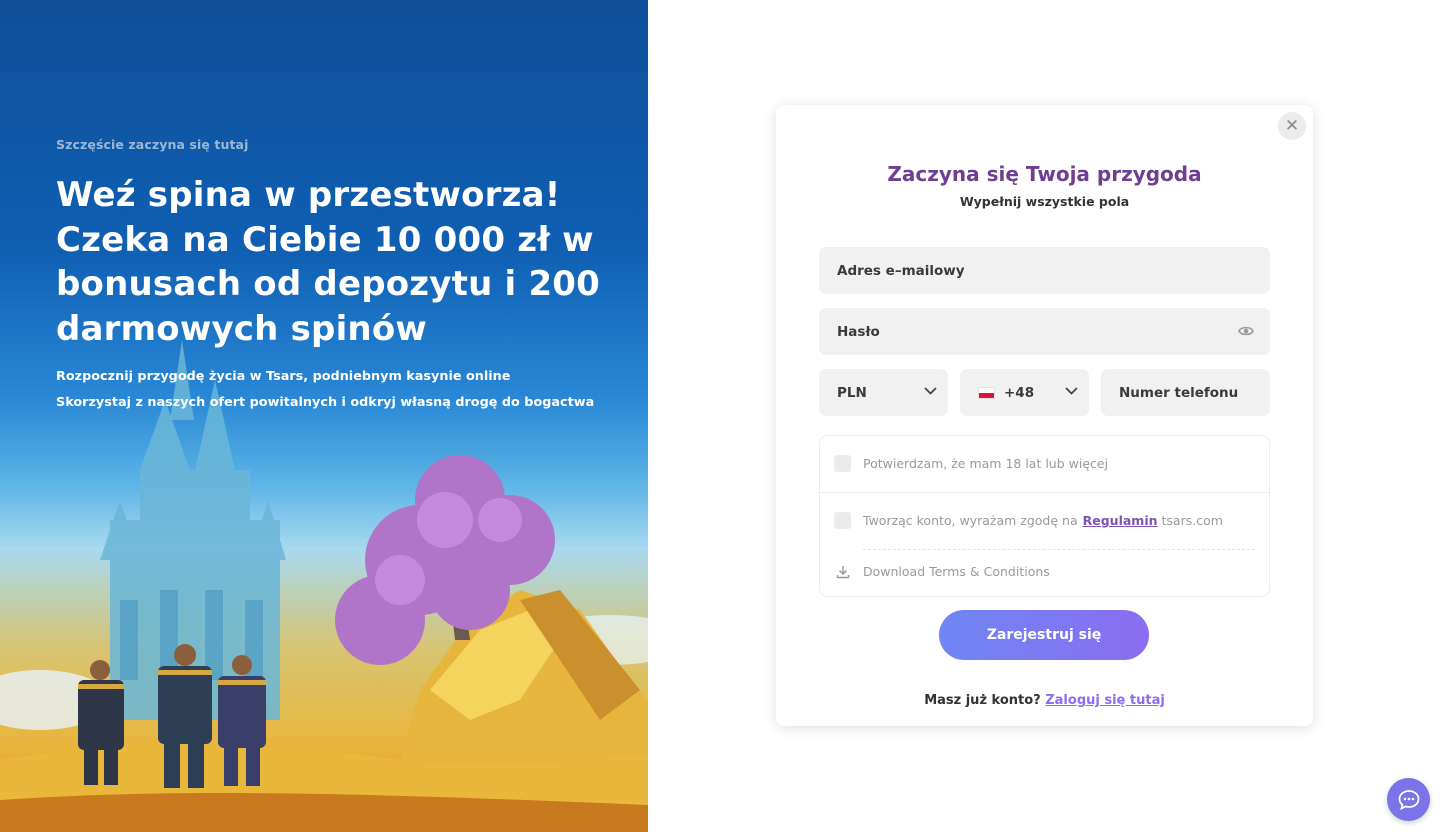 This screenshot has height=832, width=1440. Describe the element at coordinates (883, 392) in the screenshot. I see `currency-select: PLN` at that location.